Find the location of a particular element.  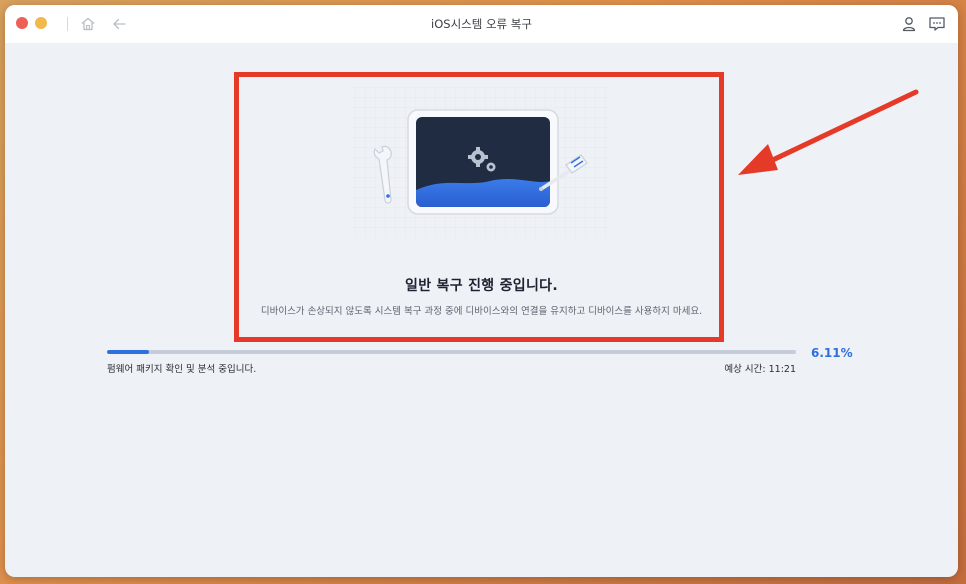

chat-icon is located at coordinates (937, 24).